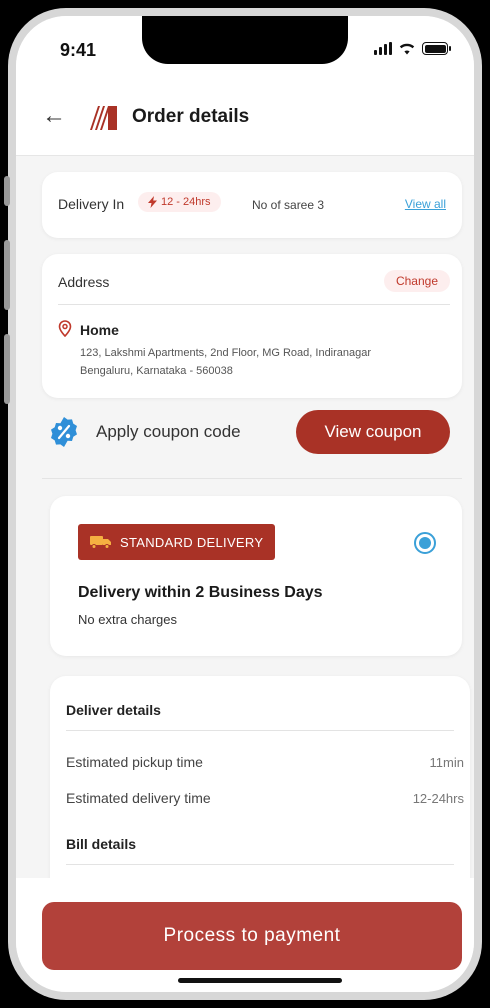 Image resolution: width=490 pixels, height=1008 pixels. What do you see at coordinates (156, 371) in the screenshot?
I see `address-line-2: Bengaluru, Karnataka - 560038` at bounding box center [156, 371].